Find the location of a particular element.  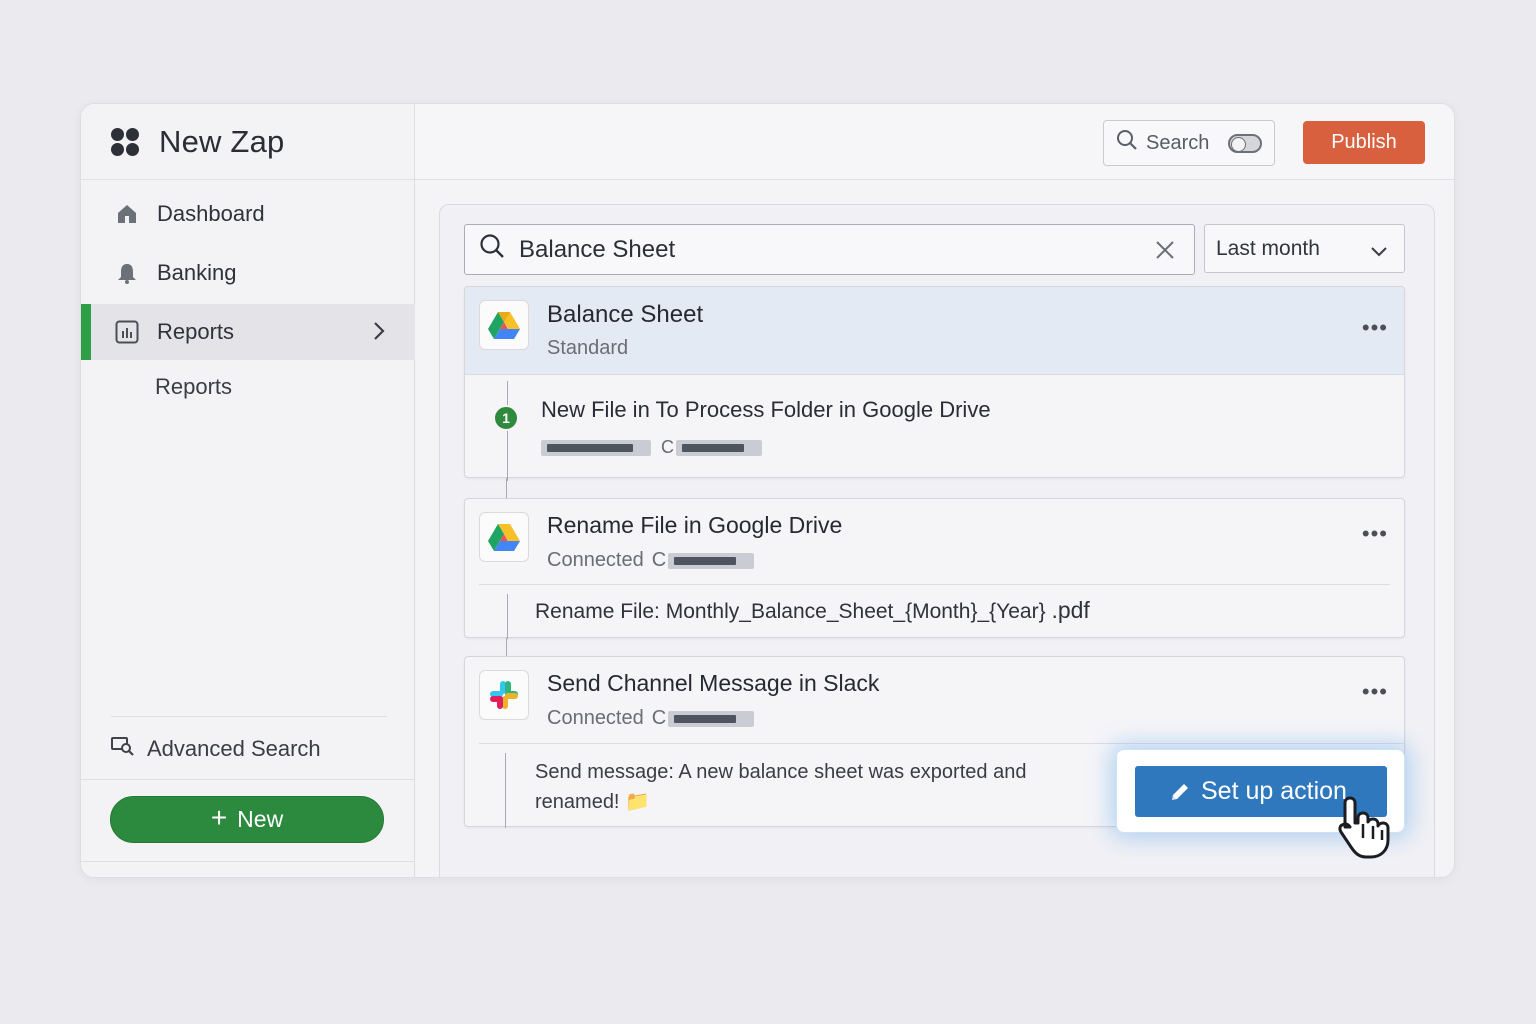

top-search-label: Search is located at coordinates (1178, 142).